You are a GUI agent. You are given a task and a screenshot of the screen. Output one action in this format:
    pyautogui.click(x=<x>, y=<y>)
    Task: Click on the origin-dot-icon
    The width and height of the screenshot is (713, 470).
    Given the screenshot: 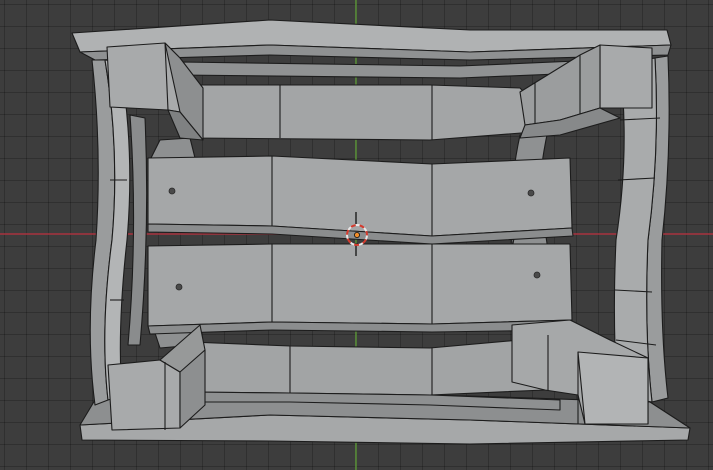 What is the action you would take?
    pyautogui.click(x=356, y=234)
    